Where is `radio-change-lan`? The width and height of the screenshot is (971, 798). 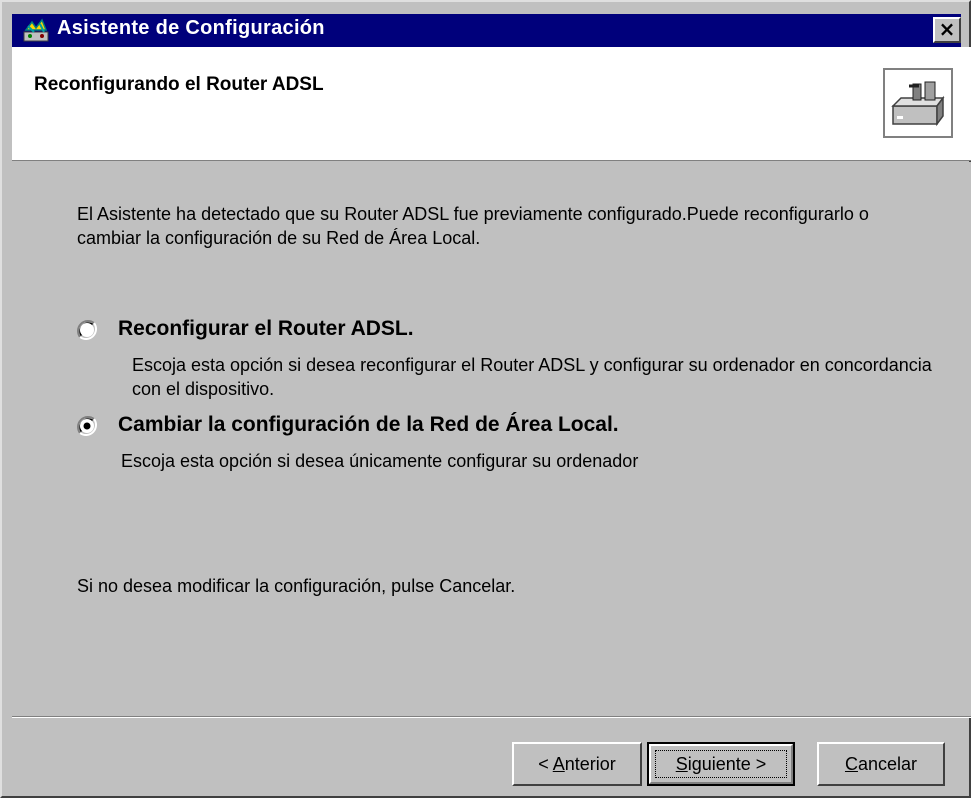 radio-change-lan is located at coordinates (87, 426).